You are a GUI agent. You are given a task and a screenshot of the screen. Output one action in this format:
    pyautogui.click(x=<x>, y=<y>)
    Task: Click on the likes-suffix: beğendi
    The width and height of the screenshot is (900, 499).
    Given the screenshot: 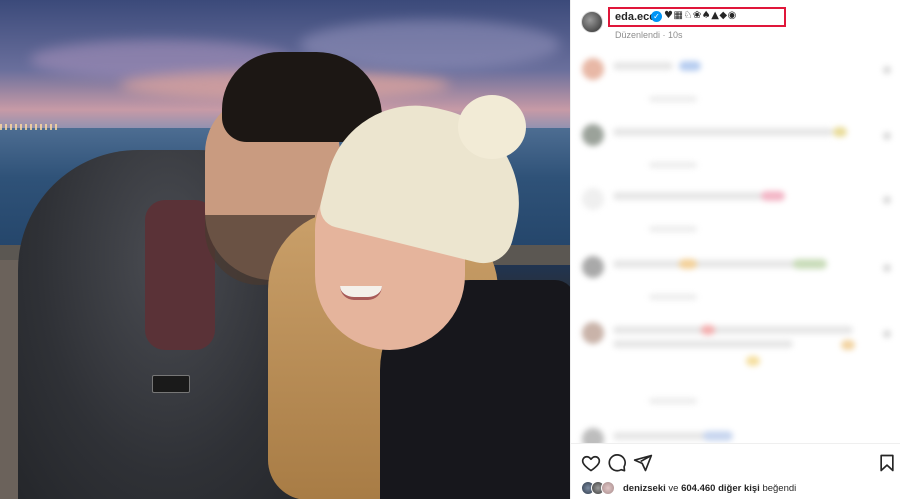 What is the action you would take?
    pyautogui.click(x=779, y=488)
    